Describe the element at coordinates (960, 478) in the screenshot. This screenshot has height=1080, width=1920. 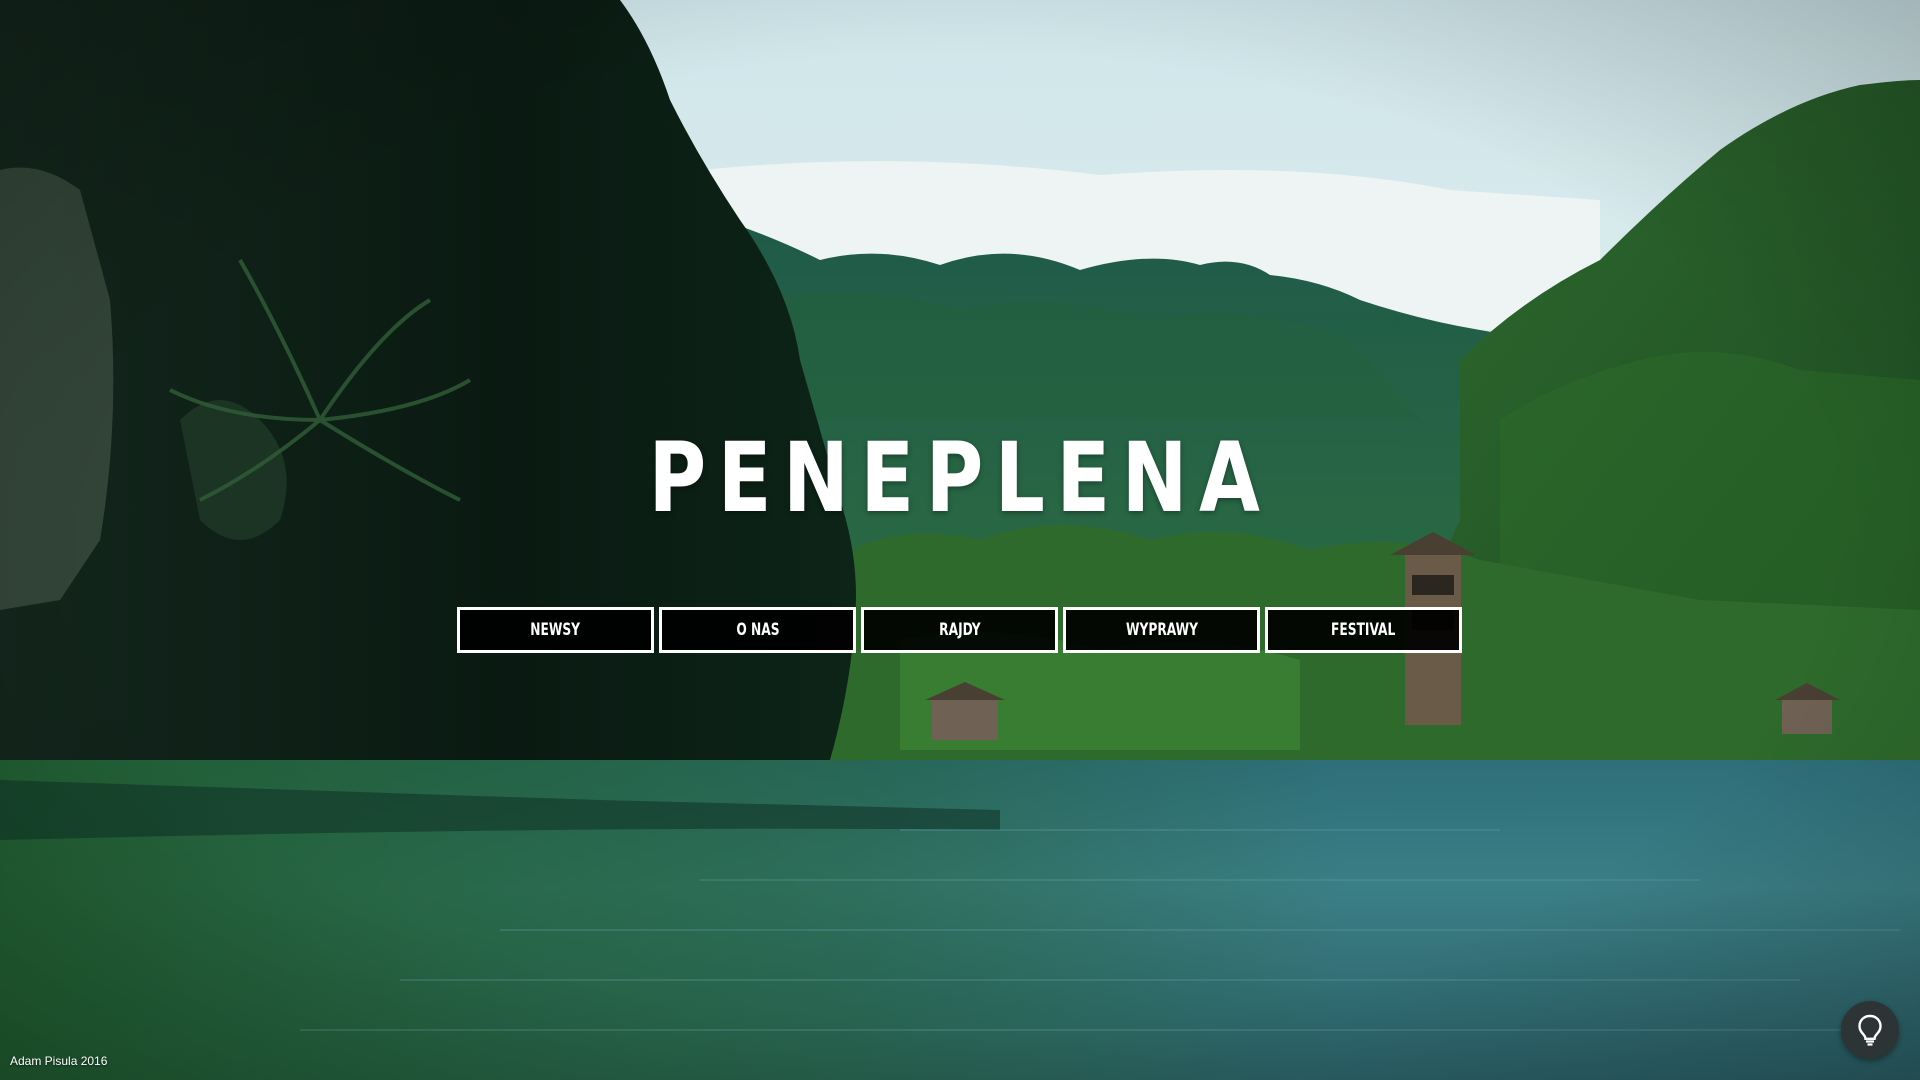
I see `site-logo-title: PENEPLENA` at that location.